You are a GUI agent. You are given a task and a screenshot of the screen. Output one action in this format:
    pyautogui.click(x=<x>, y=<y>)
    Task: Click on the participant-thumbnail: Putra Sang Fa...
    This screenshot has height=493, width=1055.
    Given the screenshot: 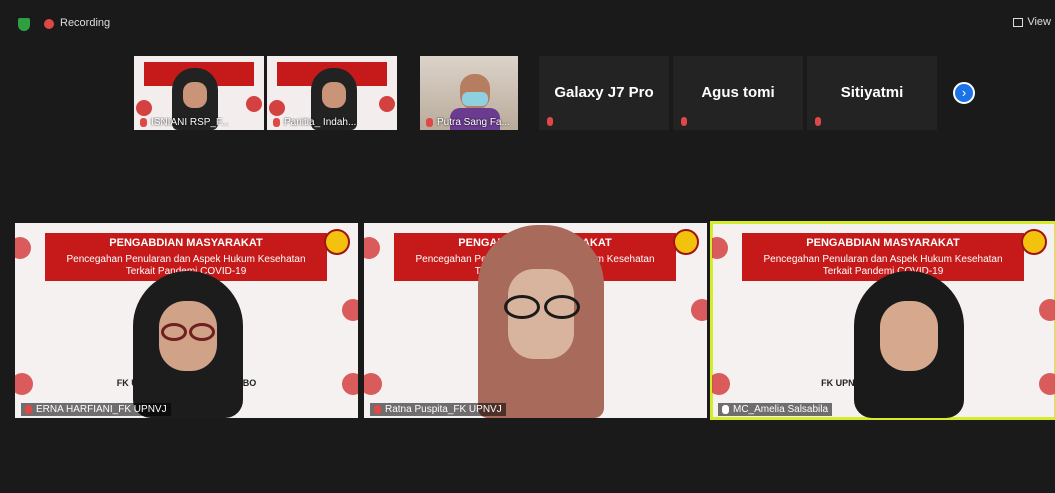 What is the action you would take?
    pyautogui.click(x=469, y=93)
    